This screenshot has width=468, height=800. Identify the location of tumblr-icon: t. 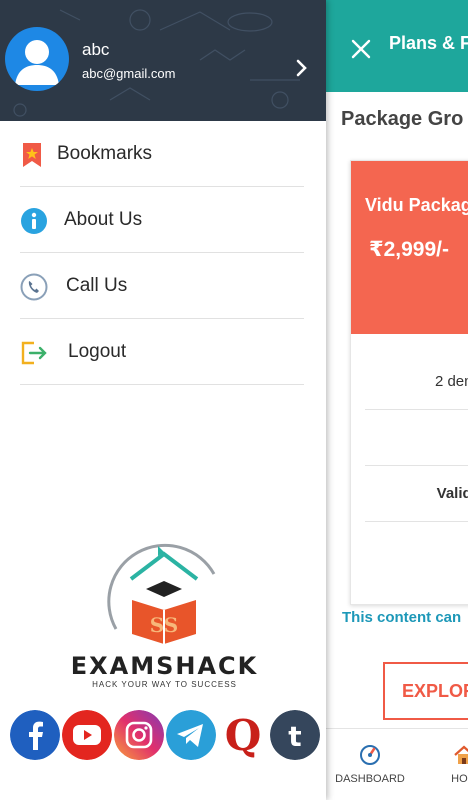
(295, 735).